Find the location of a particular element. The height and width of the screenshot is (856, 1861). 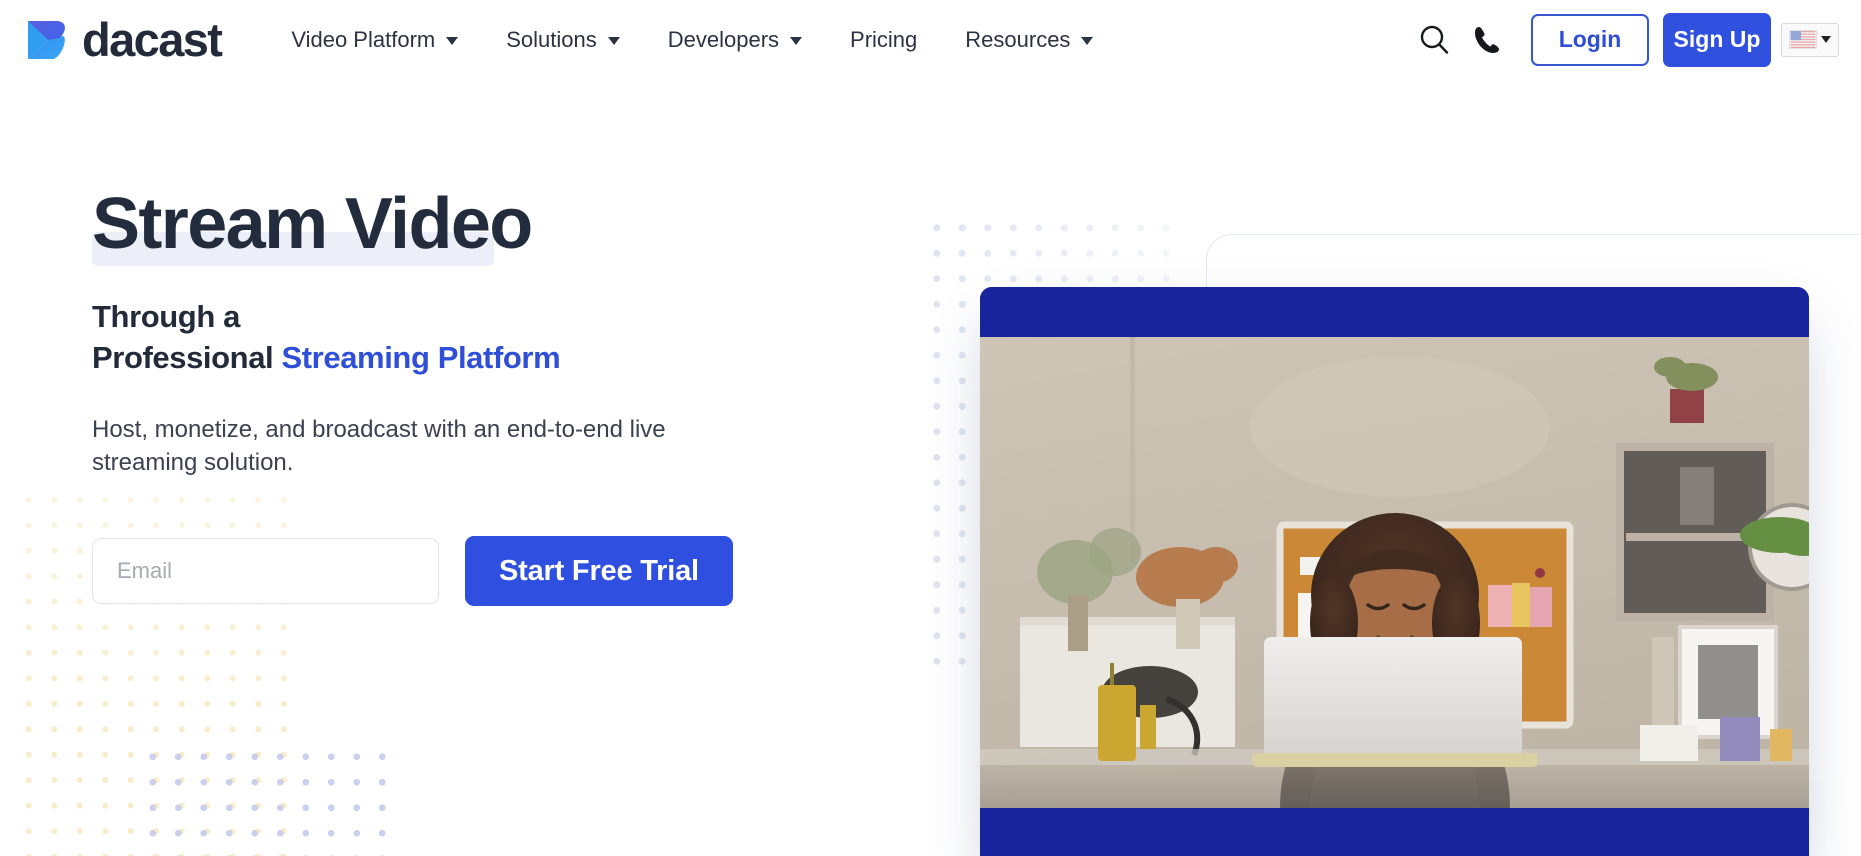

subheading-accent: Streaming Platform is located at coordinates (421, 358).